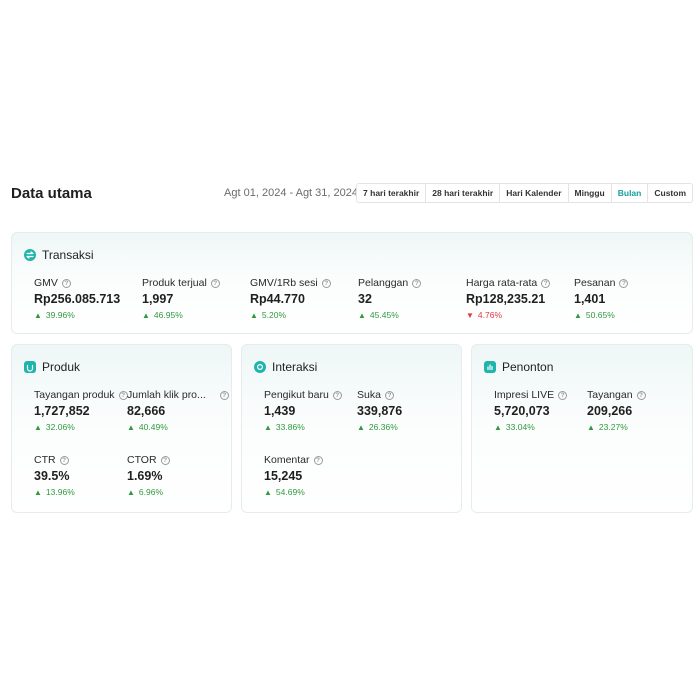  I want to click on change-value: 26.36%, so click(383, 427).